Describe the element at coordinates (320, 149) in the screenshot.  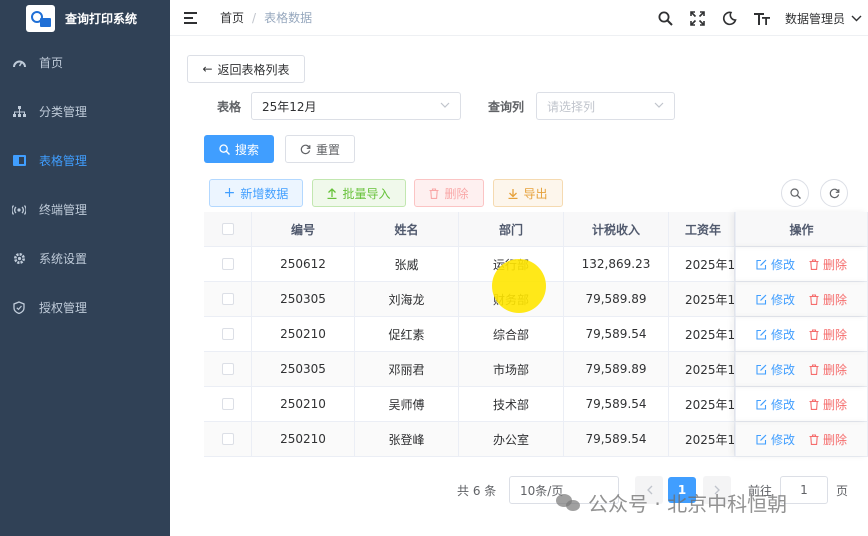
I see `reset-button: 重置` at that location.